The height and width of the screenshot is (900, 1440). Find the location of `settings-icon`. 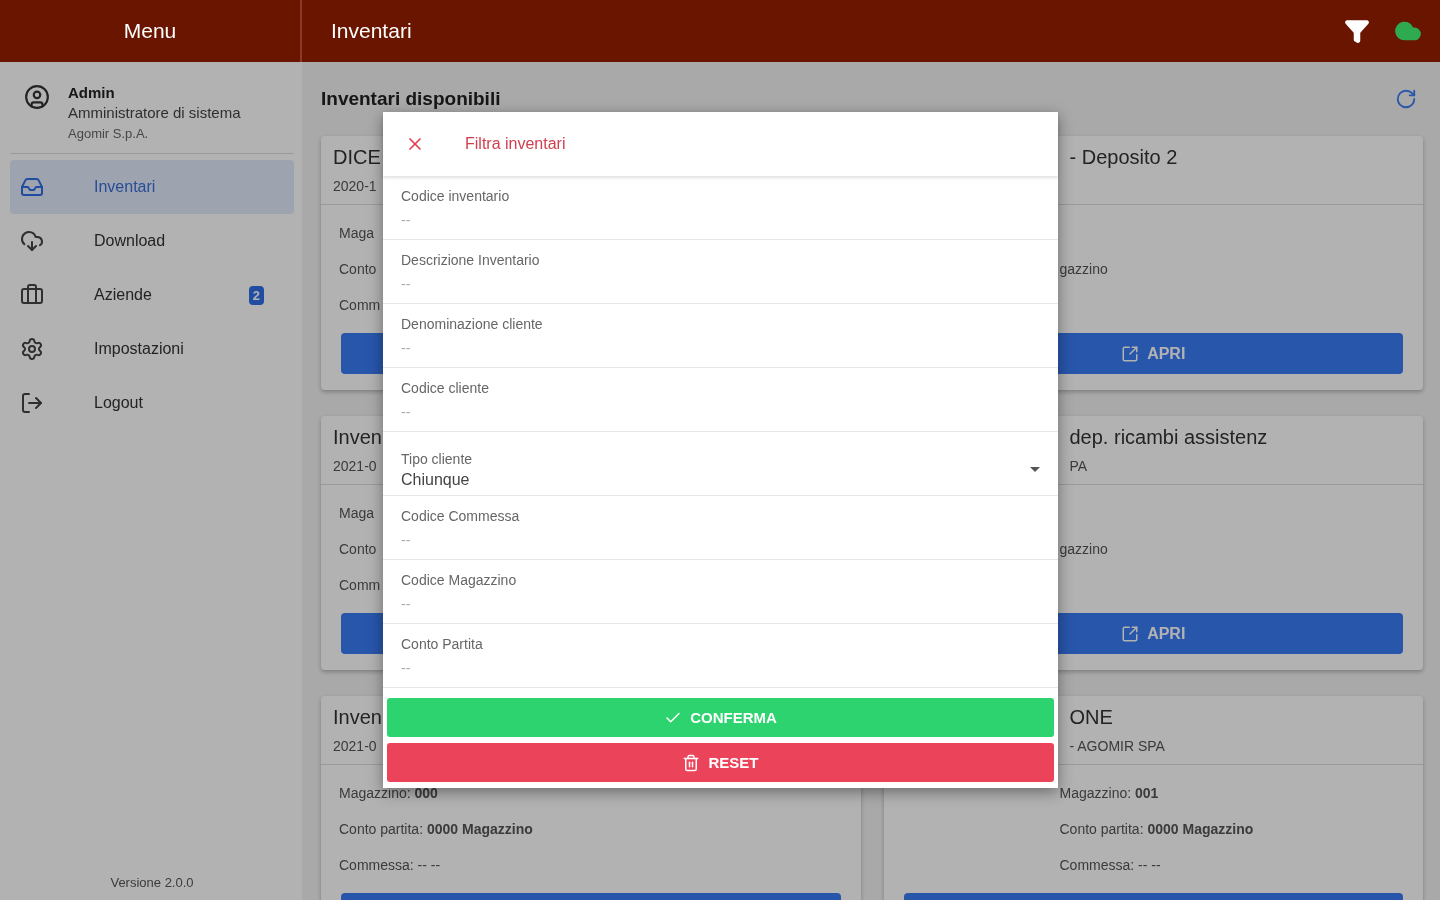

settings-icon is located at coordinates (32, 349).